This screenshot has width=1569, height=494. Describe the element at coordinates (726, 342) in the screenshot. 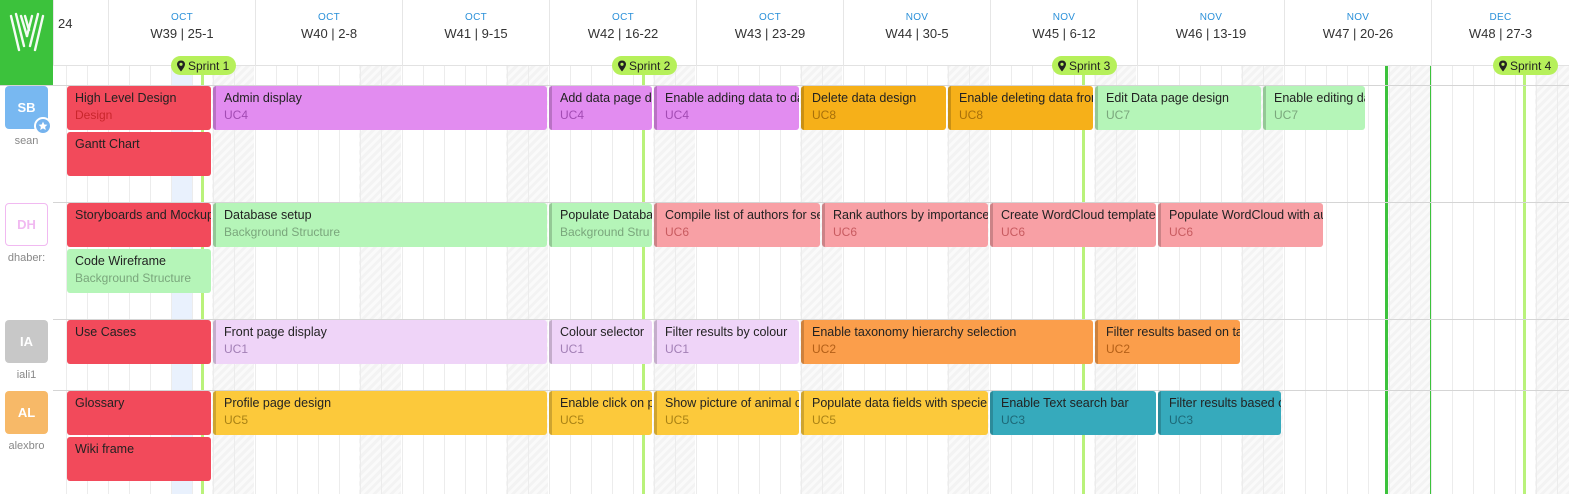

I see `task-bar: Filter results by colour UC1` at that location.